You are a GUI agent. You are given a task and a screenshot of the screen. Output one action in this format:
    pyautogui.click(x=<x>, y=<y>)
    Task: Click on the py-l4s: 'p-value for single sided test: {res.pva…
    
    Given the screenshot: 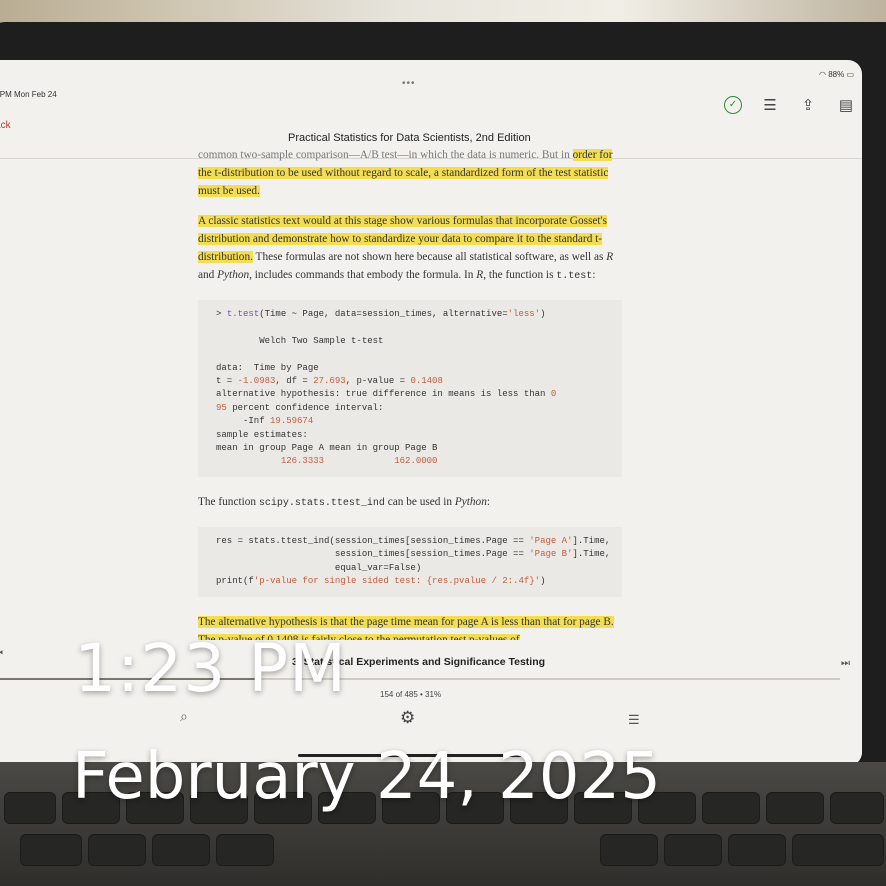 What is the action you would take?
    pyautogui.click(x=397, y=581)
    